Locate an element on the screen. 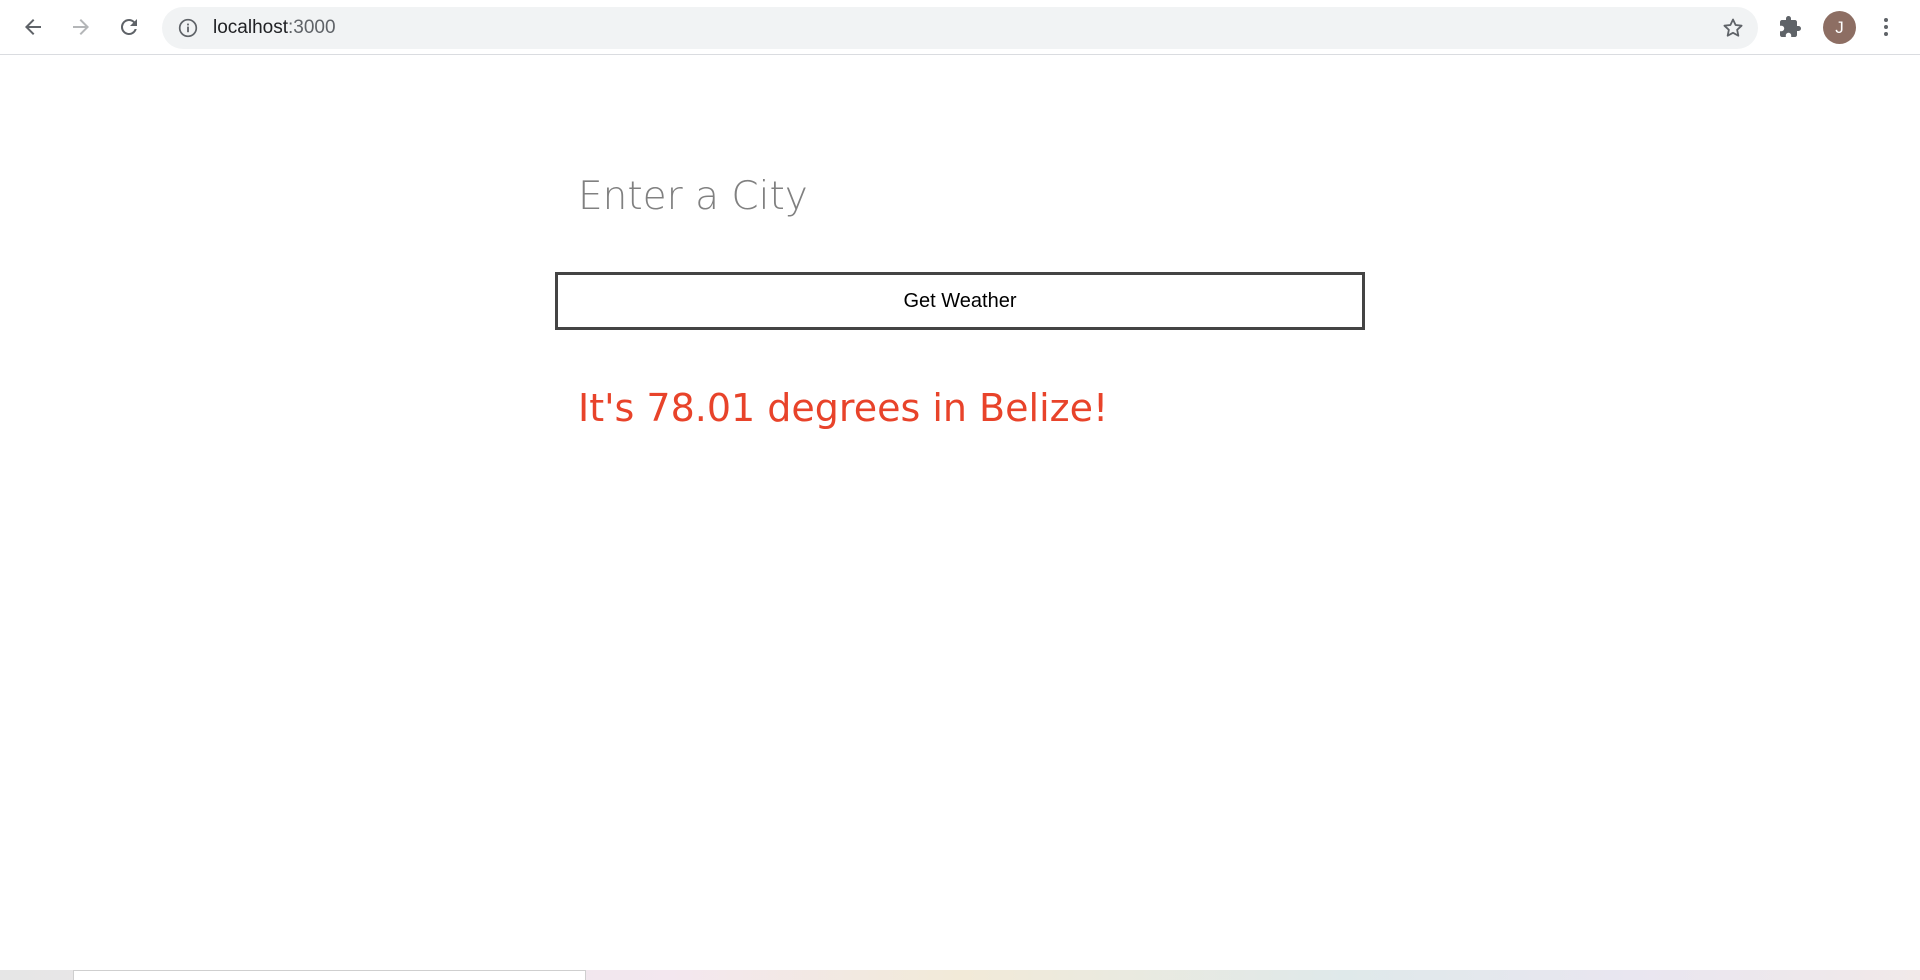 The width and height of the screenshot is (1920, 980). url-text: localhost:3000 is located at coordinates (274, 28).